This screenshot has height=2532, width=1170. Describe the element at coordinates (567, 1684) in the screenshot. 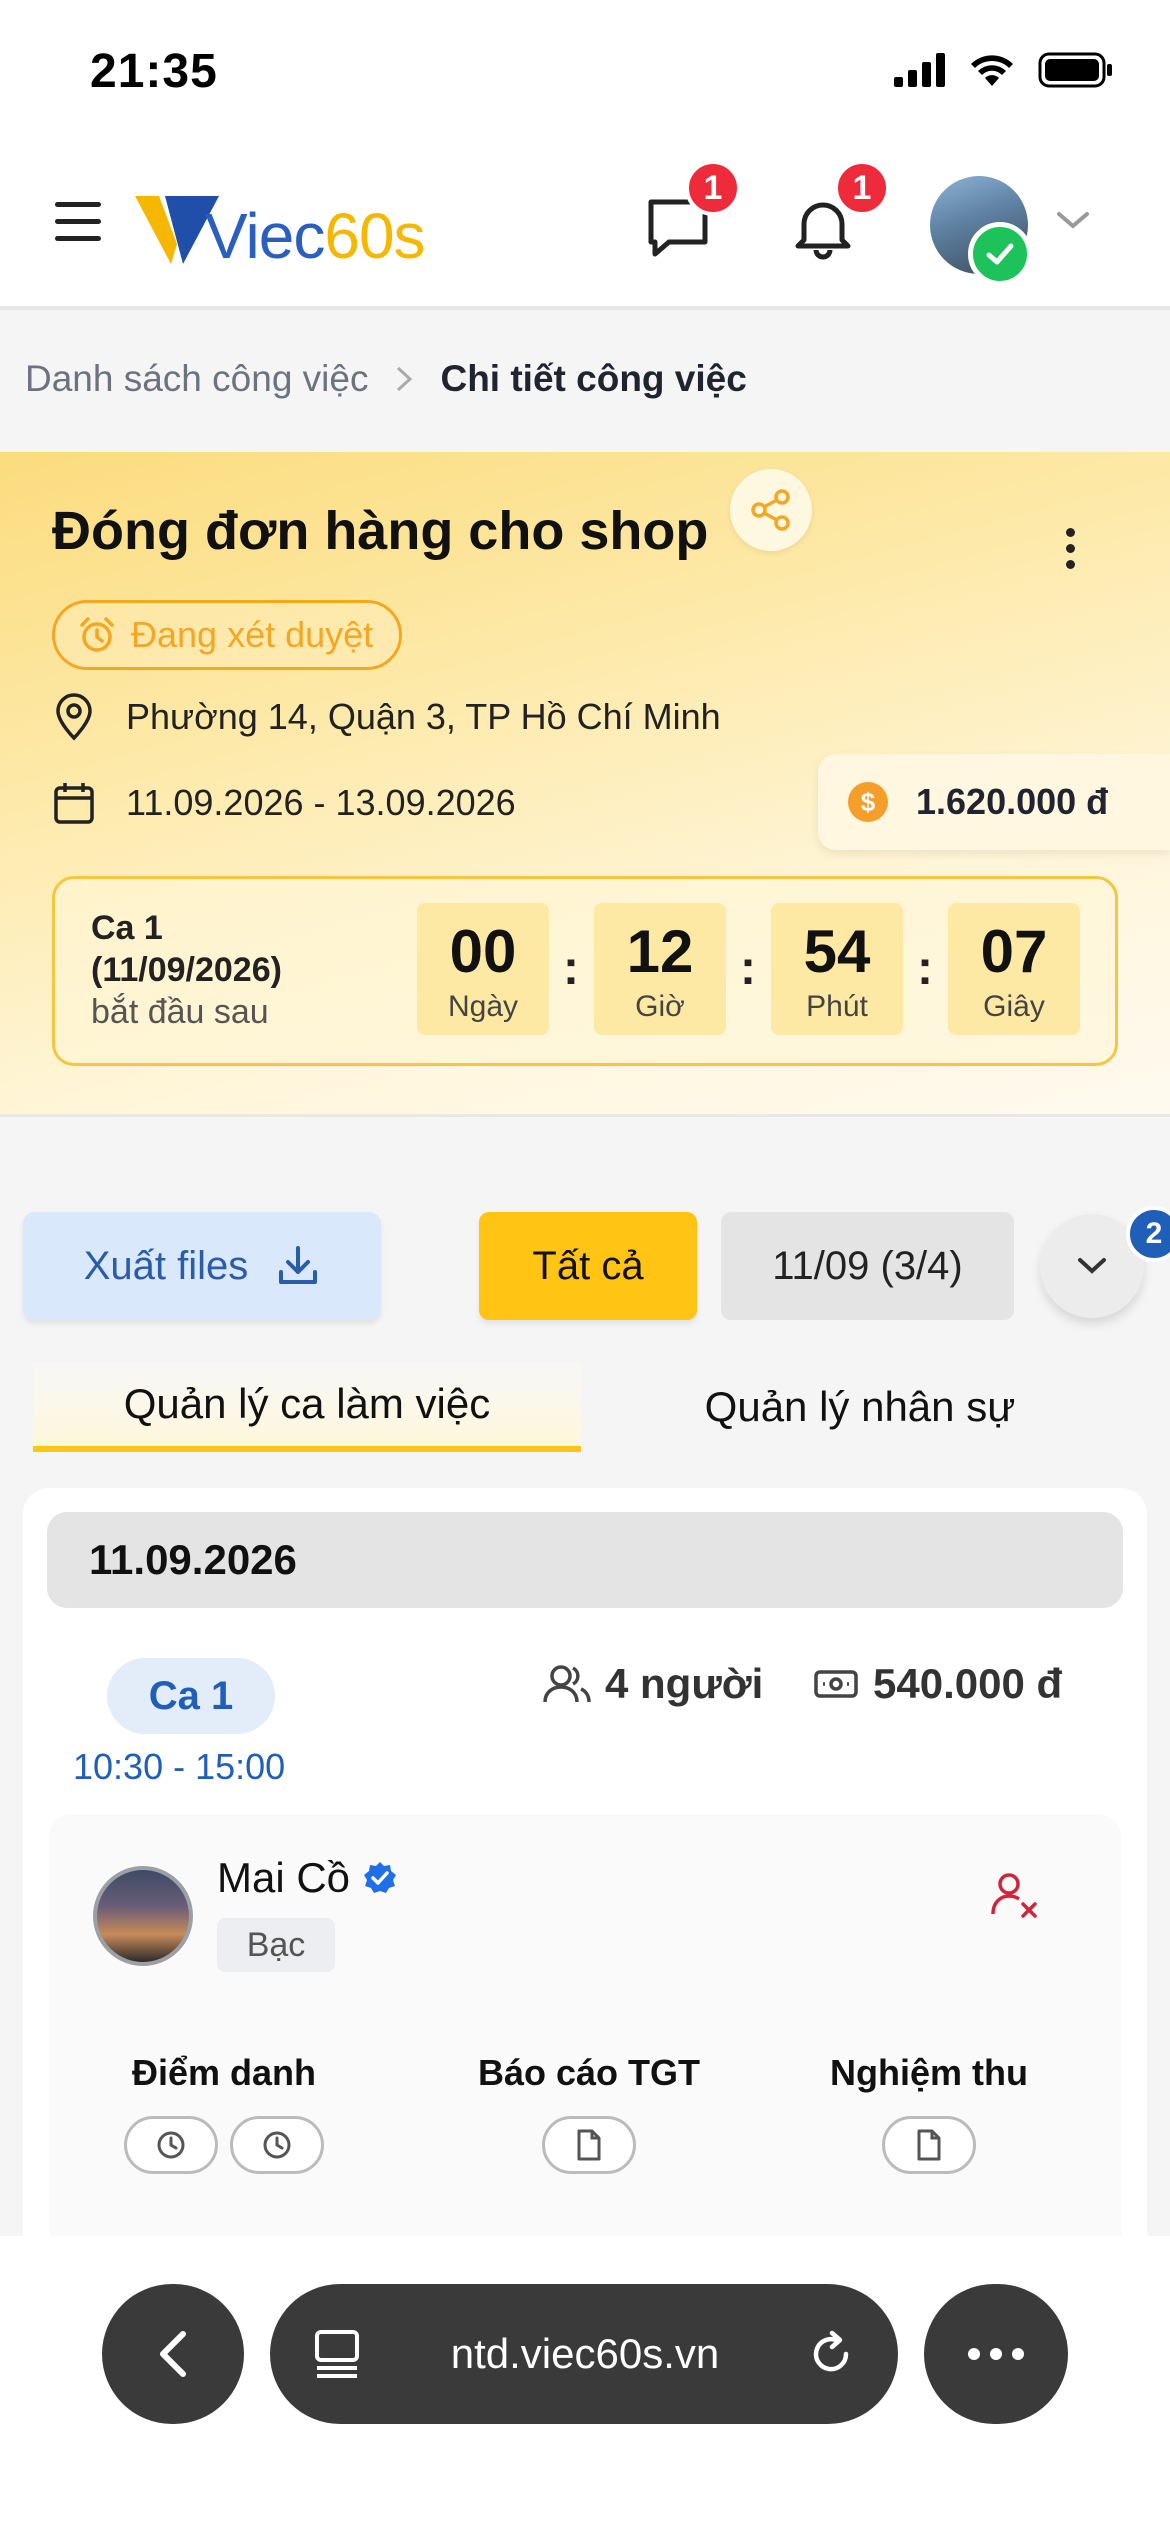

I see `people-icon` at that location.